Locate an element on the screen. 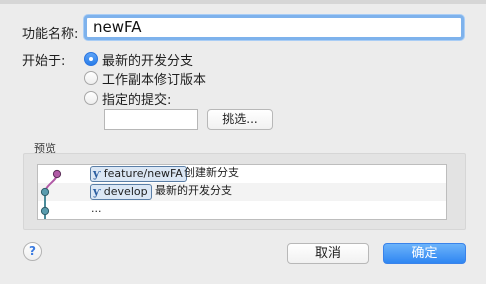 The width and height of the screenshot is (486, 284). row-message-feature: 创建新分支 is located at coordinates (211, 172).